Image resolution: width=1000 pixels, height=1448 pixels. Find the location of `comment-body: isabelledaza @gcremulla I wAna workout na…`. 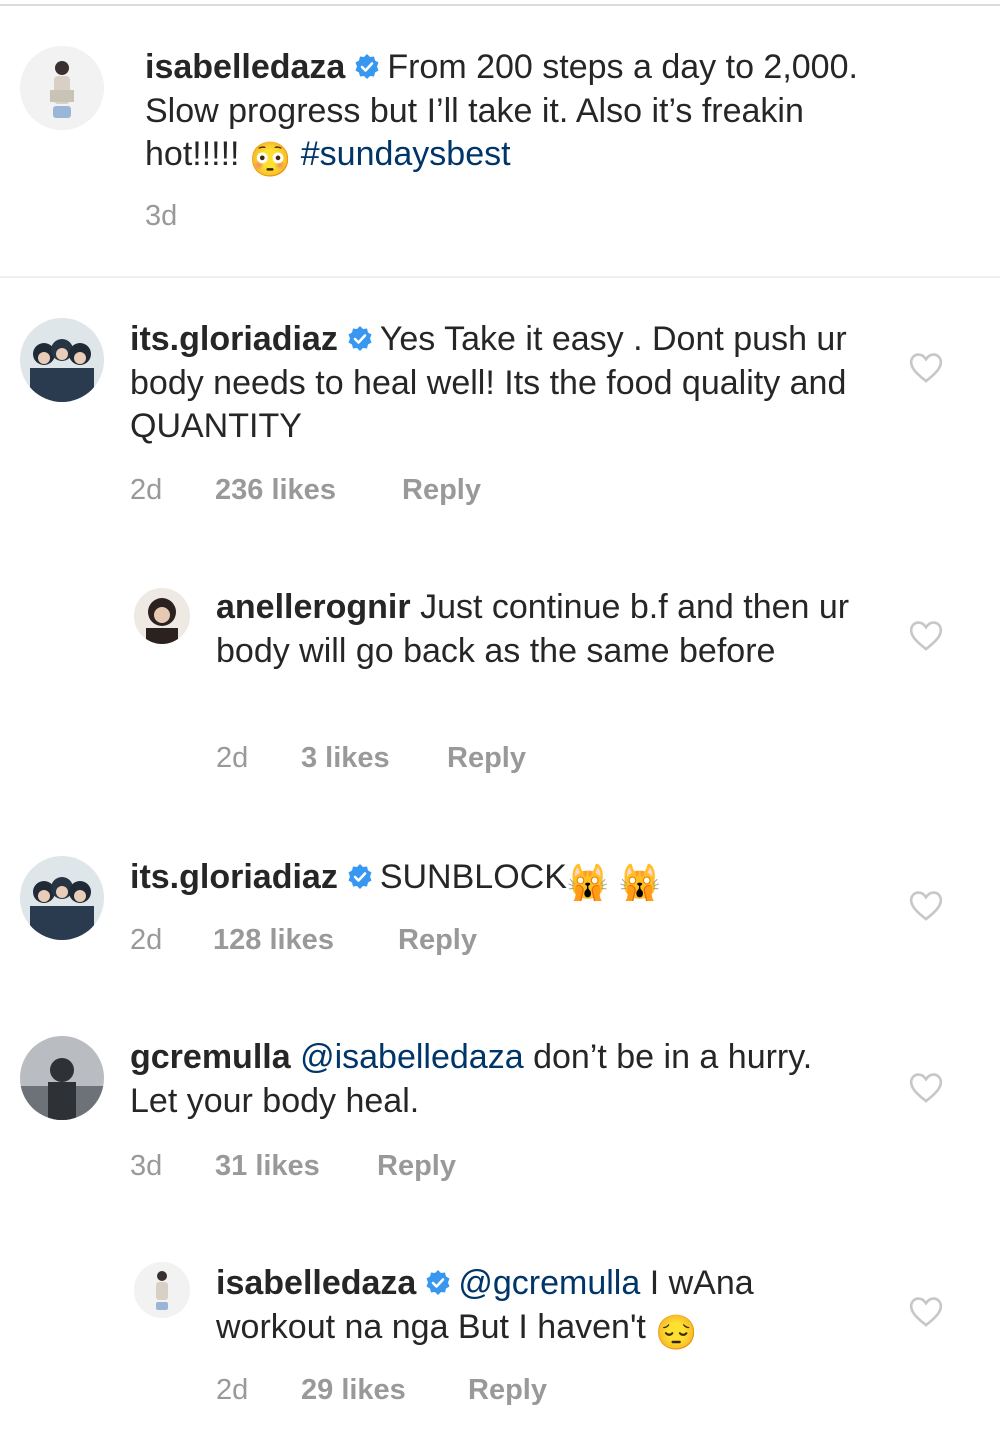

comment-body: isabelledaza @gcremulla I wAna workout na… is located at coordinates (541, 1308).